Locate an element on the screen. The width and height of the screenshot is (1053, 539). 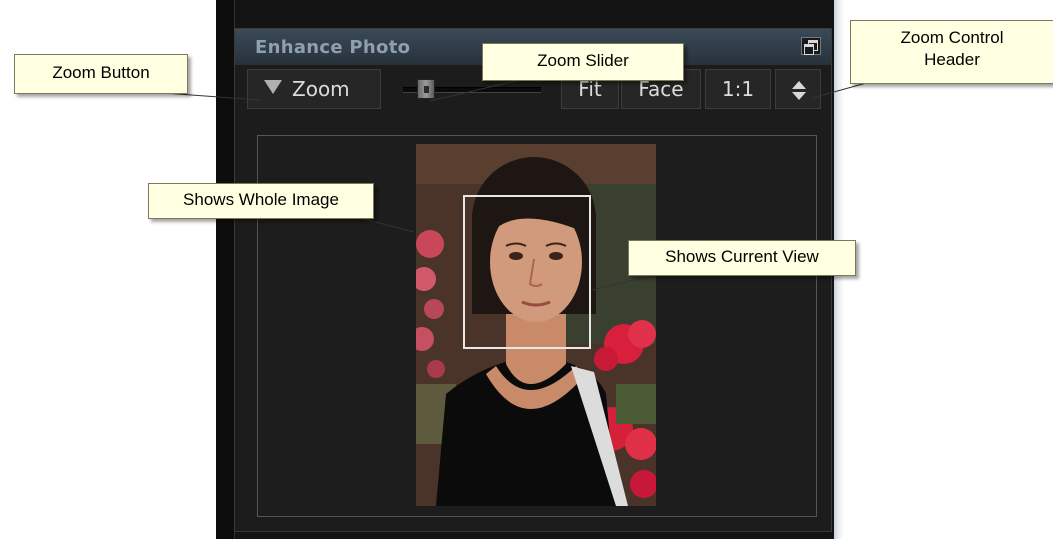
callout-header-line2: Header is located at coordinates (952, 59).